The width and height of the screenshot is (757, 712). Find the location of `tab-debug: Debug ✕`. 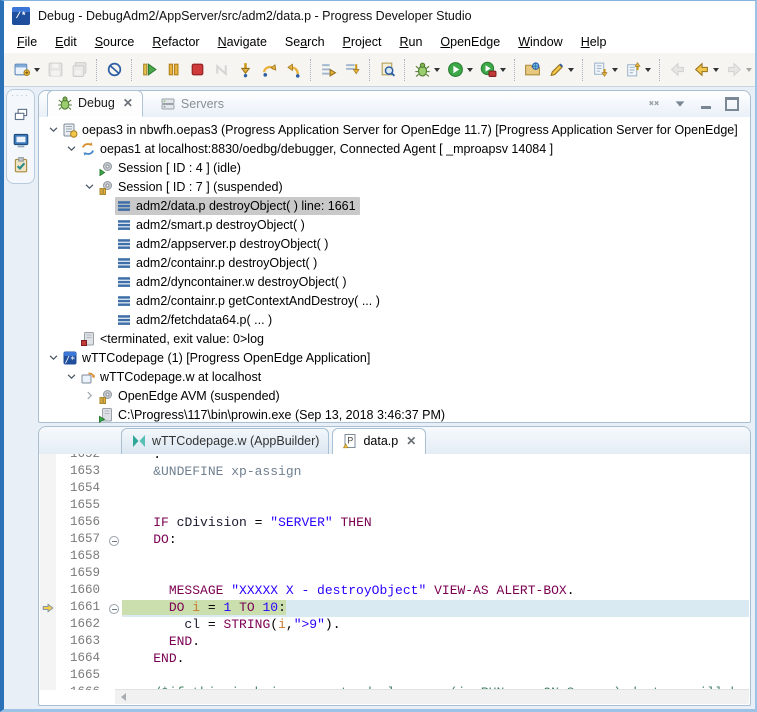

tab-debug: Debug ✕ is located at coordinates (95, 103).